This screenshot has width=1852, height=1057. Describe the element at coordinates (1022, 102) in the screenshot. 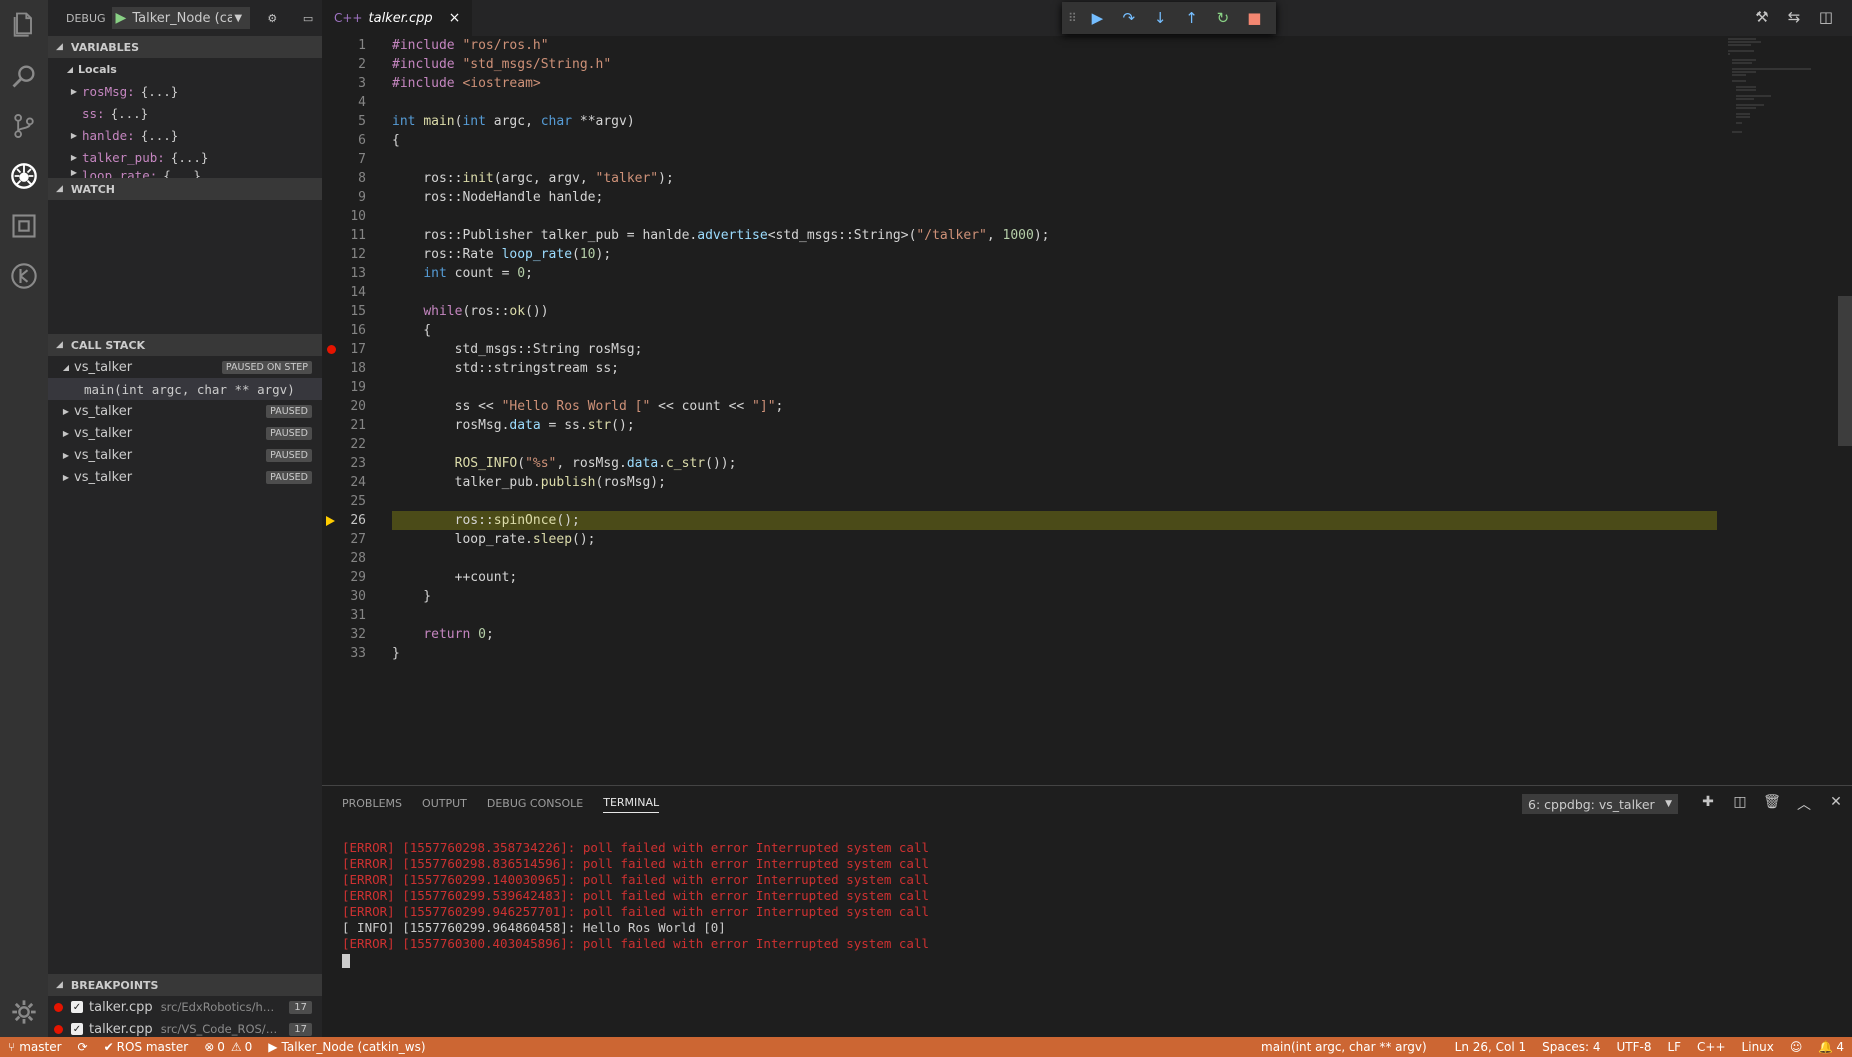

I see `code-line: 4` at that location.